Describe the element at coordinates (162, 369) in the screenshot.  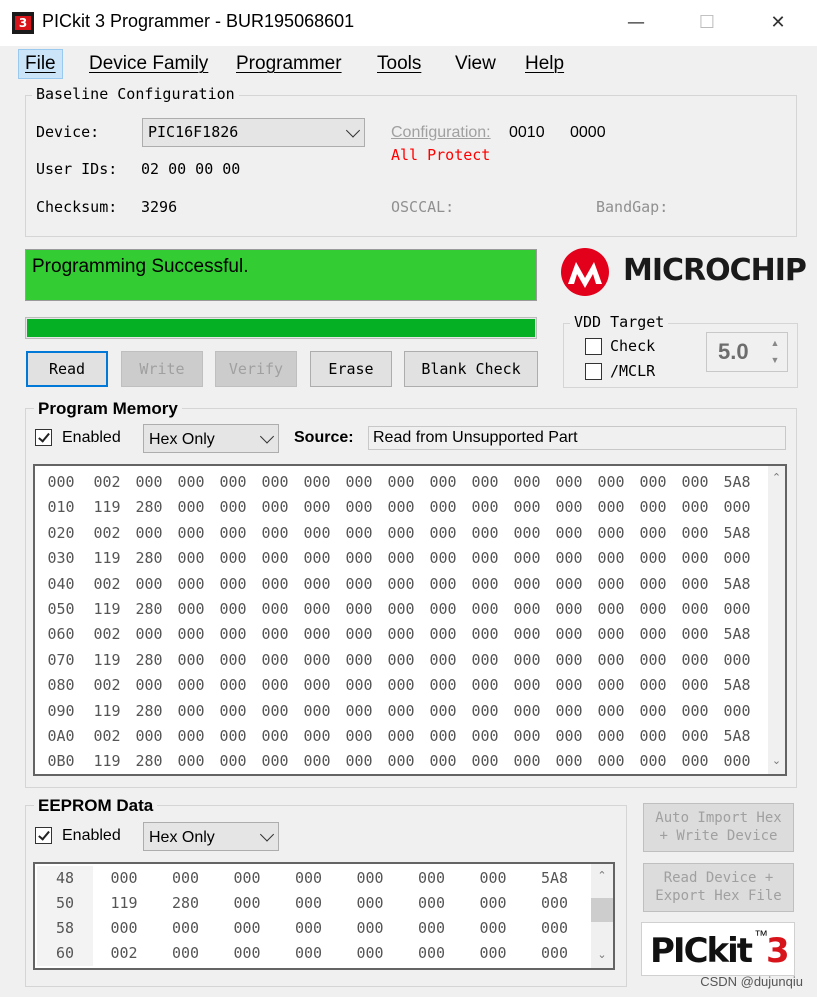
I see `write-button: Write` at that location.